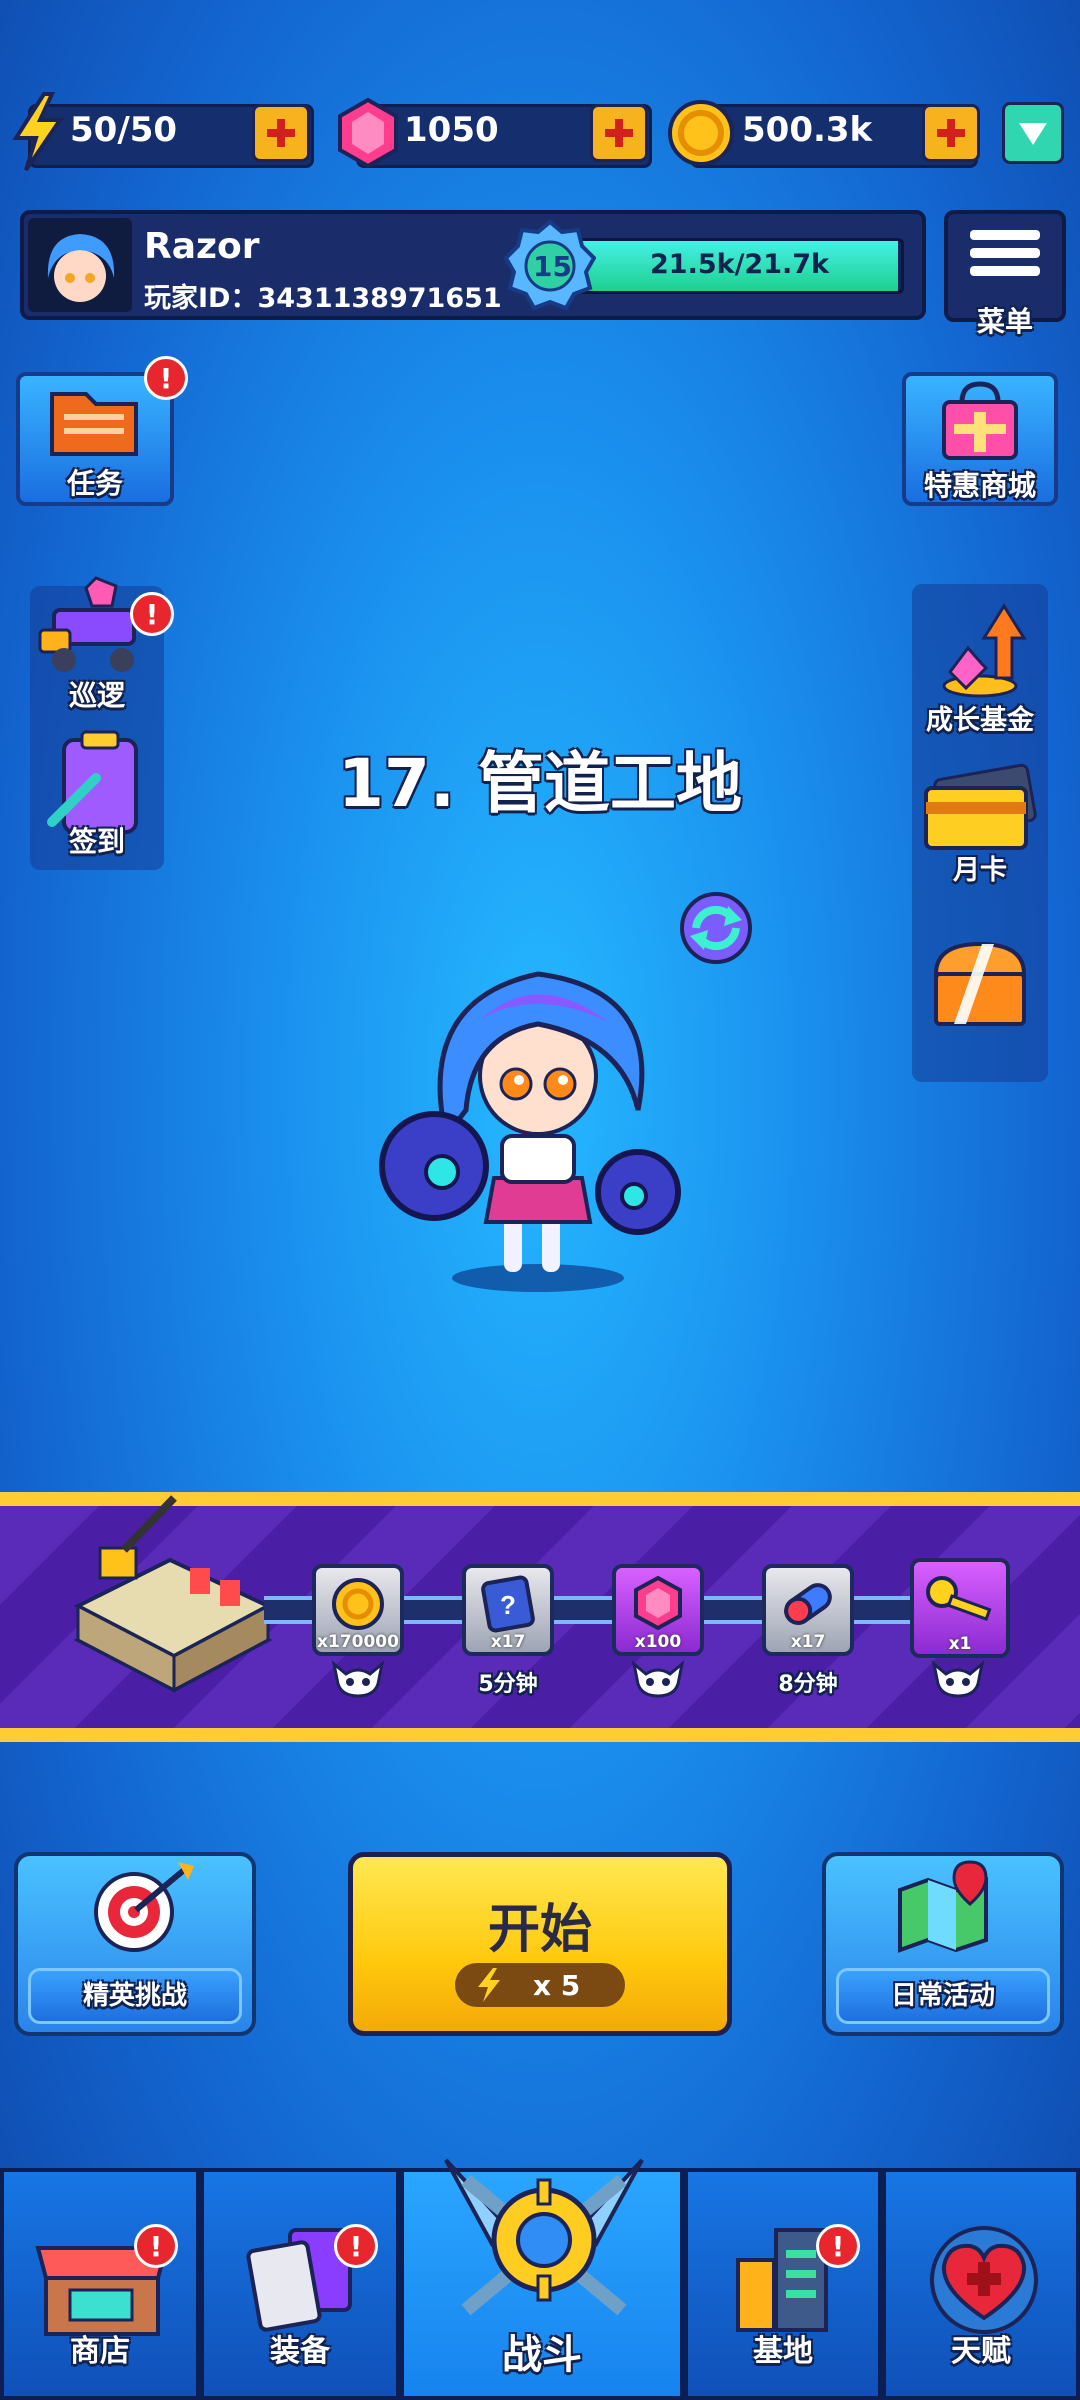 This screenshot has height=2400, width=1080. What do you see at coordinates (658, 1642) in the screenshot?
I see `reward-qty: x100` at bounding box center [658, 1642].